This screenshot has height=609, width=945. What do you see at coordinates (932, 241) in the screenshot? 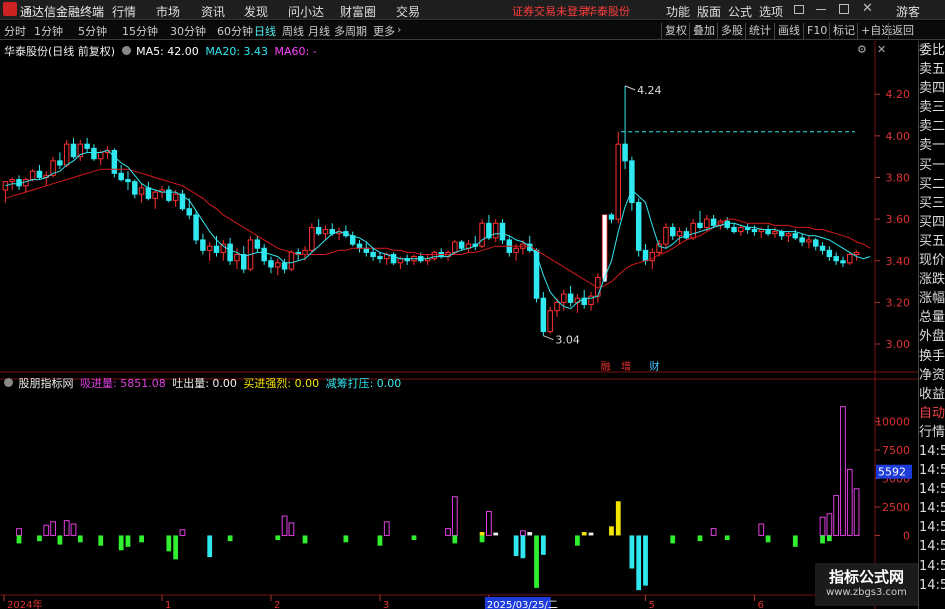
I see `sidebar-item: 买五` at bounding box center [932, 241].